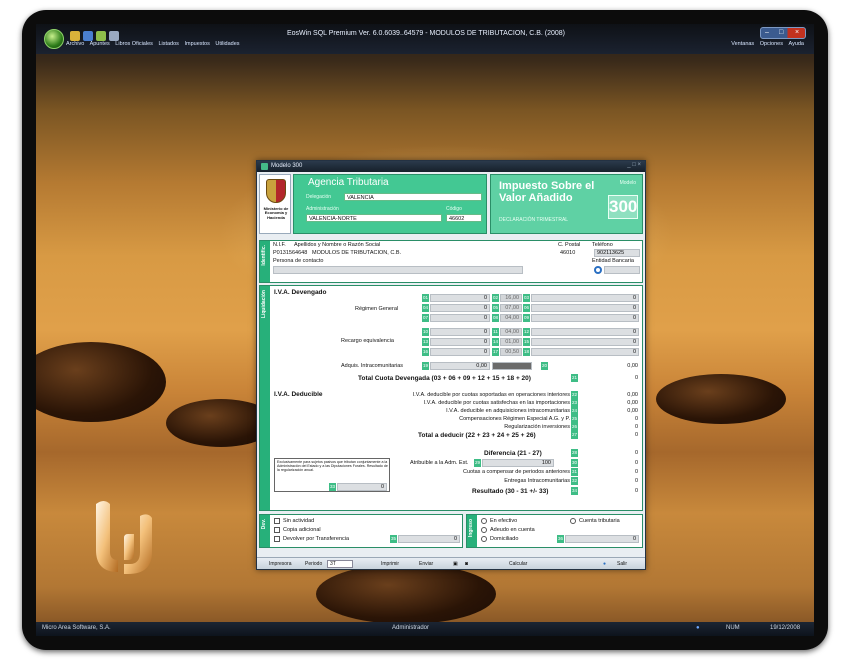 Image resolution: width=843 pixels, height=663 pixels. I want to click on entregas-value: 0, so click(614, 481).